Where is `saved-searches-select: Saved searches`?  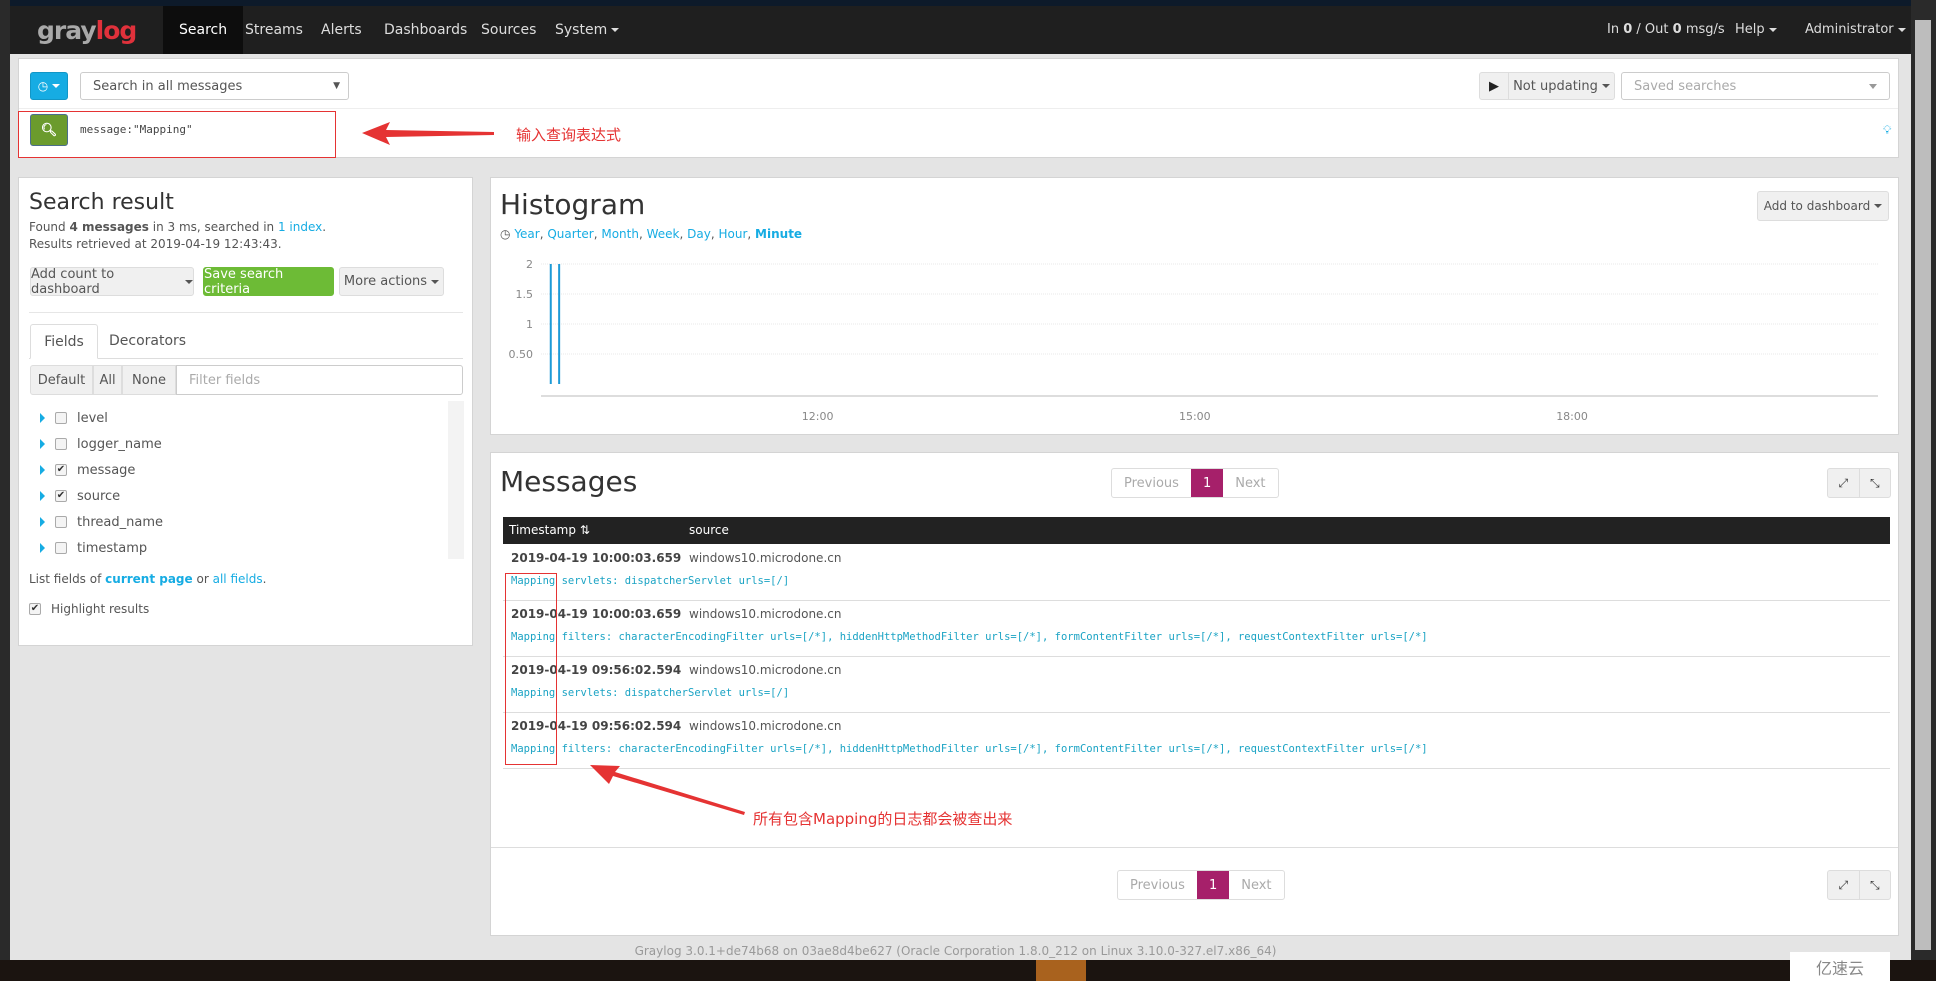 saved-searches-select: Saved searches is located at coordinates (1755, 86).